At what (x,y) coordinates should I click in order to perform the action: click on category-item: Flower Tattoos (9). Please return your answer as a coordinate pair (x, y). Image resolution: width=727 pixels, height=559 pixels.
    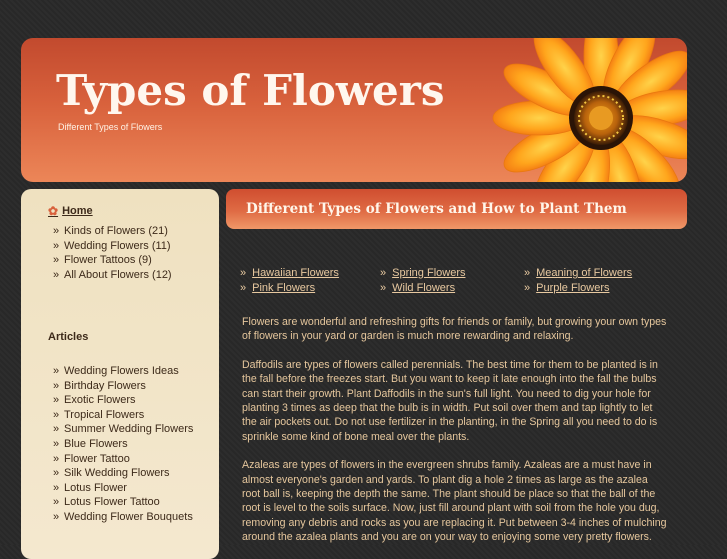
    Looking at the image, I should click on (112, 260).